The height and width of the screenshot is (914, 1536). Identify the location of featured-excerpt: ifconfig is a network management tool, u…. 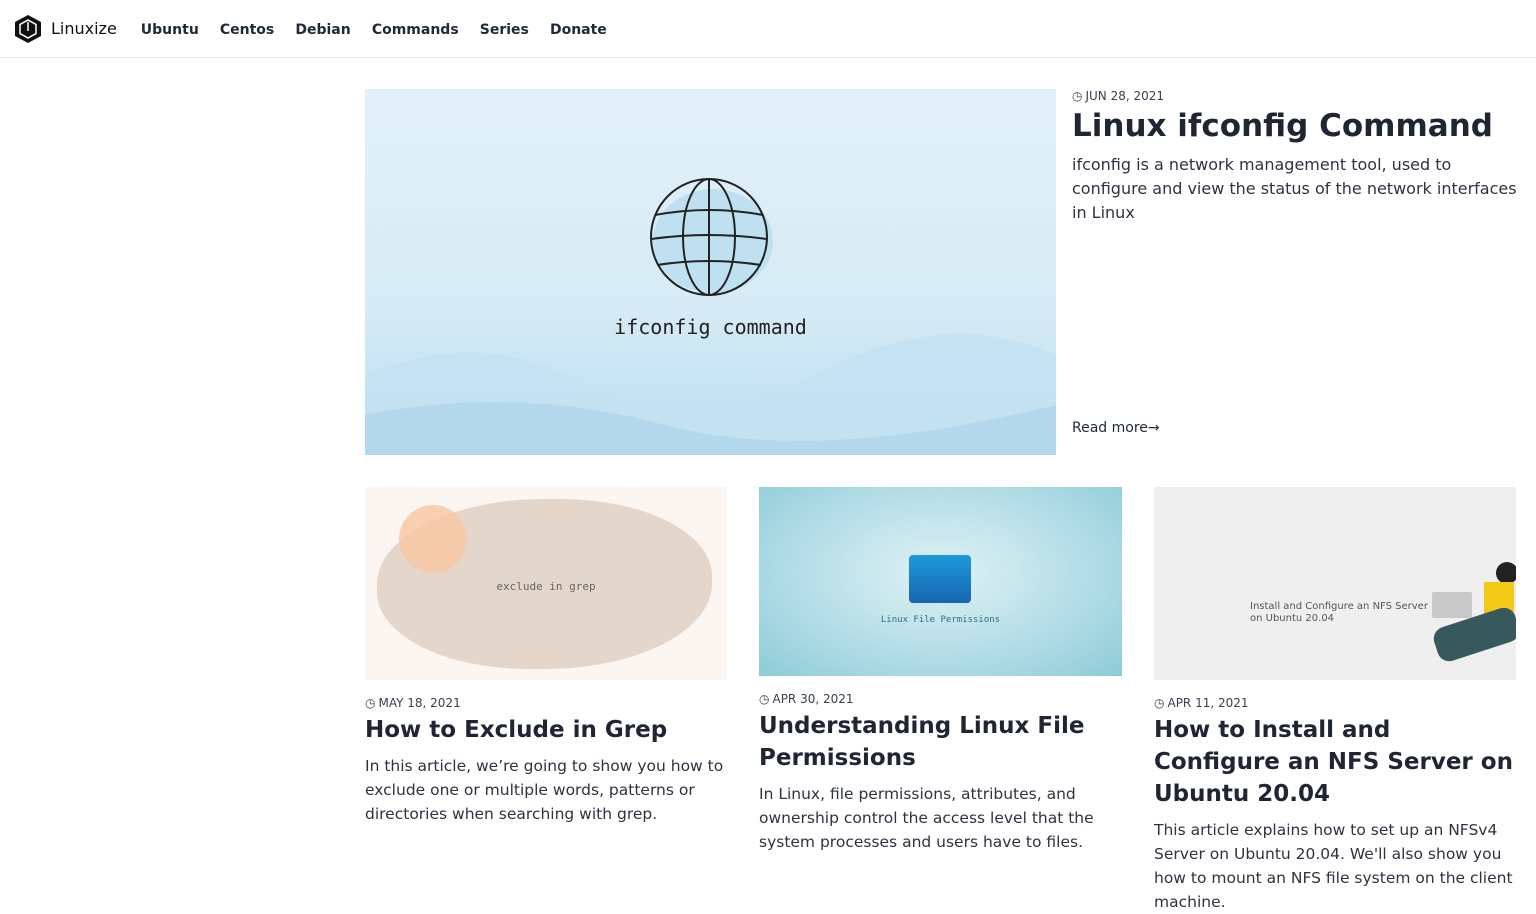
(1294, 188).